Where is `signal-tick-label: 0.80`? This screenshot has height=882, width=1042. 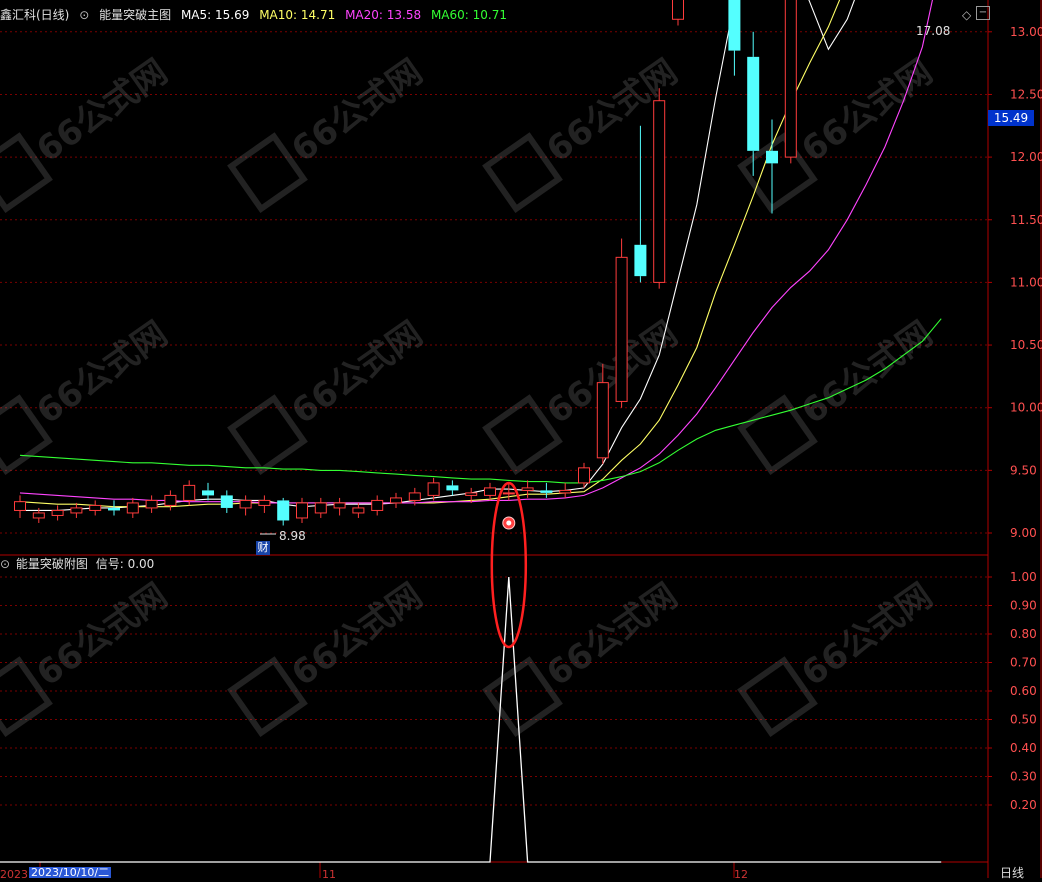
signal-tick-label: 0.80 is located at coordinates (1023, 634).